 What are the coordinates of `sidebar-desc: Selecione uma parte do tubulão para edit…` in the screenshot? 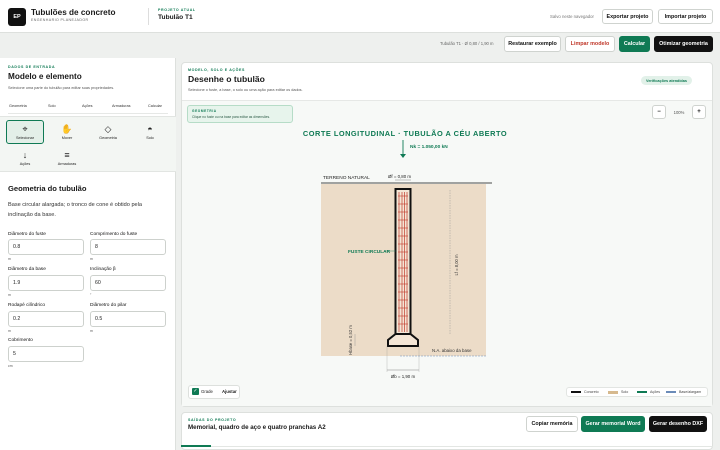 It's located at (61, 88).